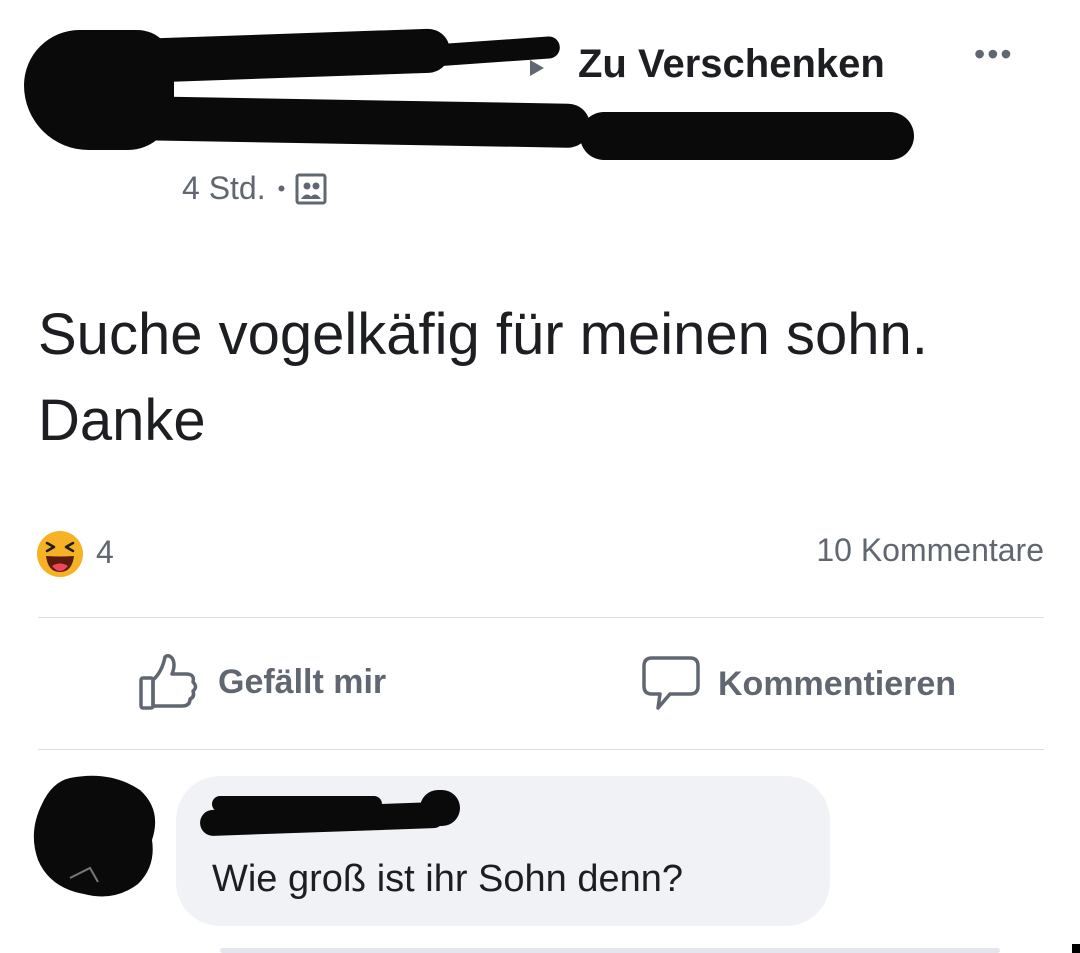 Image resolution: width=1080 pixels, height=953 pixels. I want to click on comments-count-link: 10 Kommentare, so click(930, 550).